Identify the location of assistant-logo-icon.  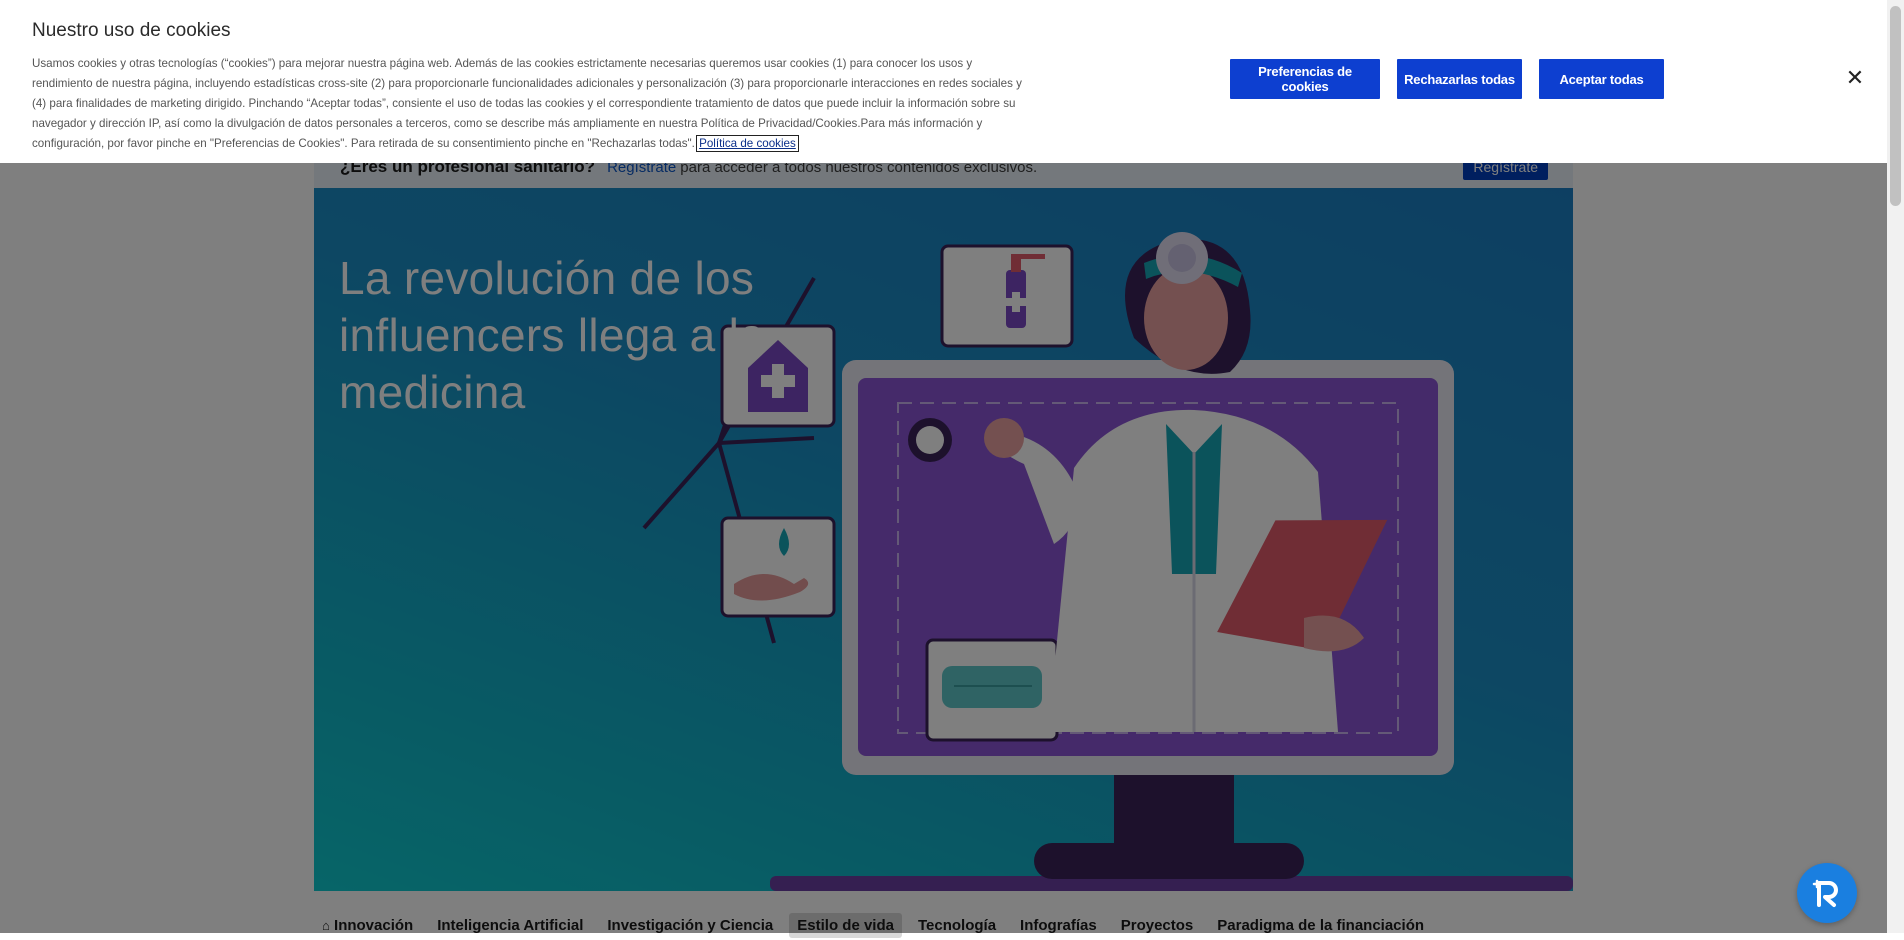
(1825, 893).